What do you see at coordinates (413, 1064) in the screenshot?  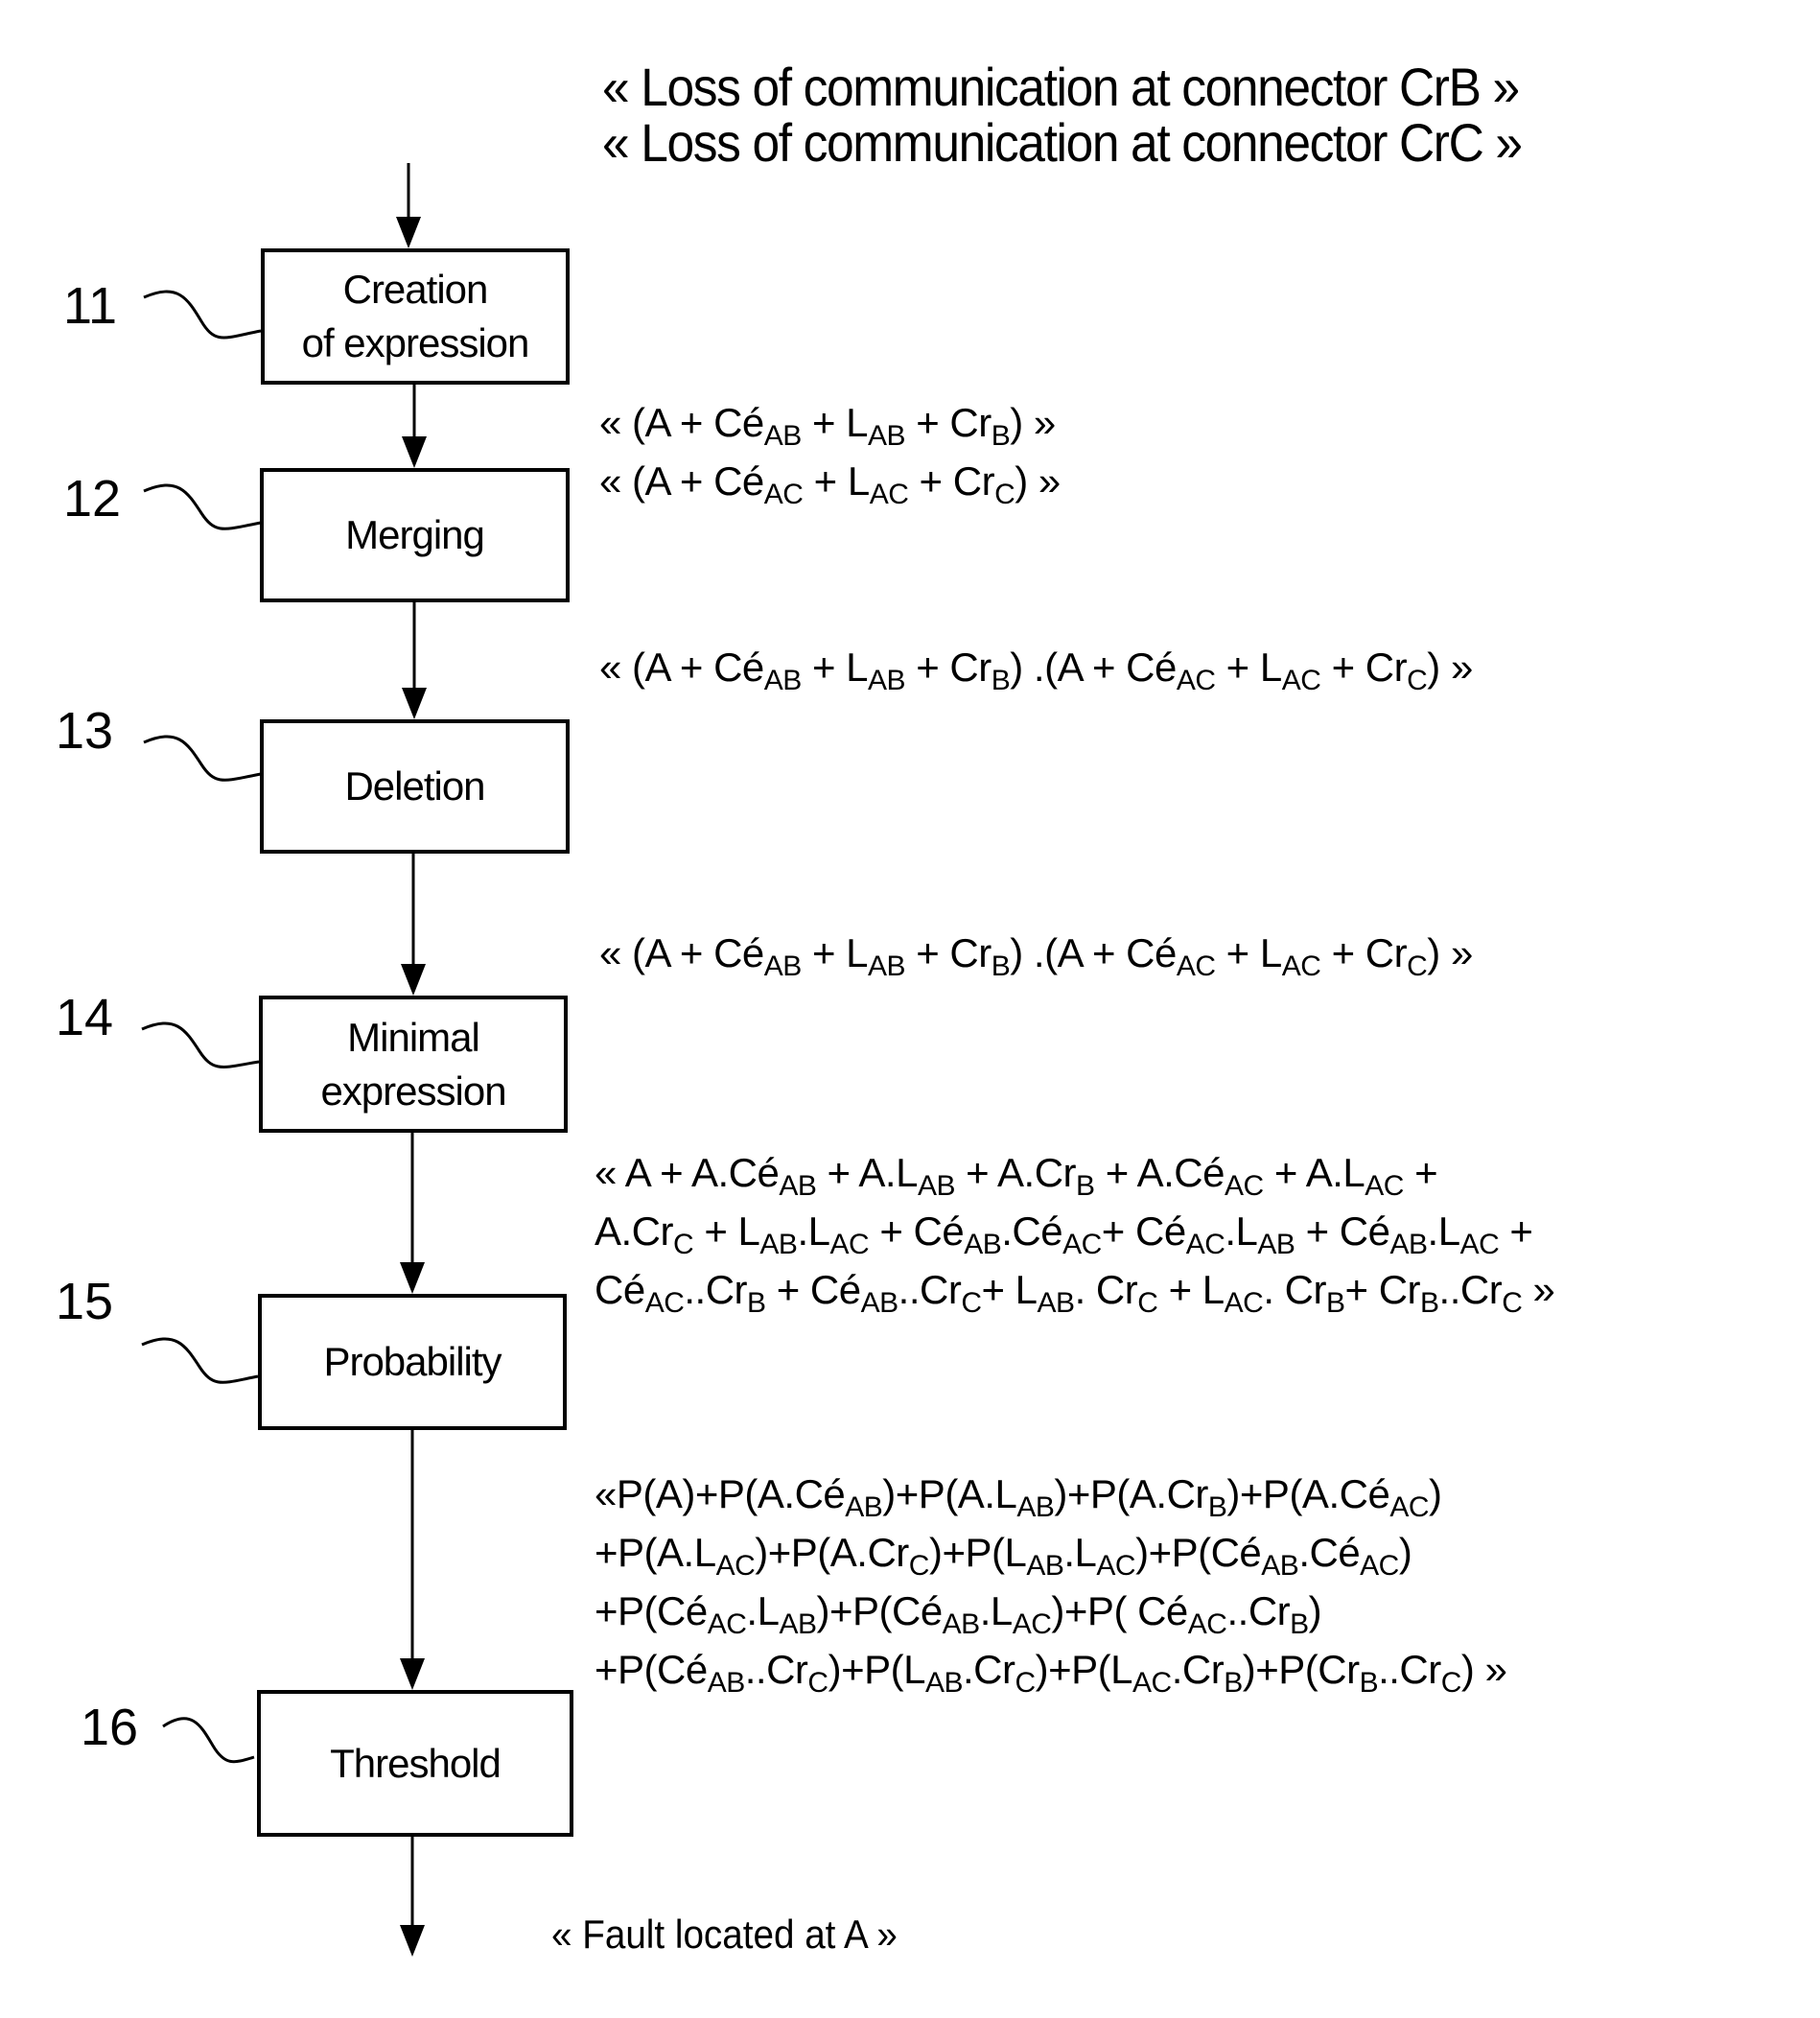 I see `step-minimal-expression: Minimal expression` at bounding box center [413, 1064].